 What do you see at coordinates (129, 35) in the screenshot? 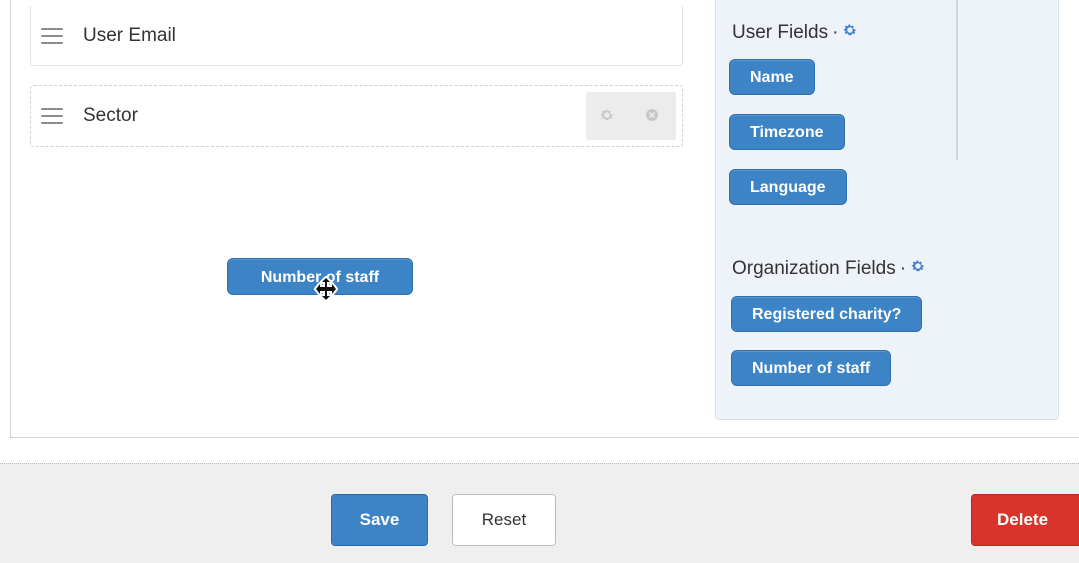
I see `form-field-label: User Email` at bounding box center [129, 35].